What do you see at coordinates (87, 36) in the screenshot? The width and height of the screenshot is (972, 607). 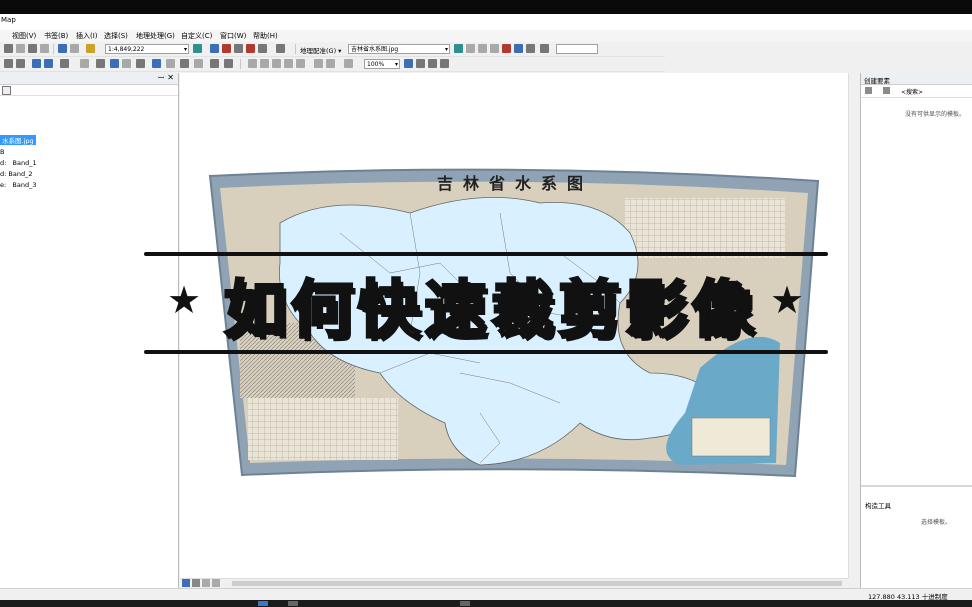 I see `menu-insert: 插入(I)` at bounding box center [87, 36].